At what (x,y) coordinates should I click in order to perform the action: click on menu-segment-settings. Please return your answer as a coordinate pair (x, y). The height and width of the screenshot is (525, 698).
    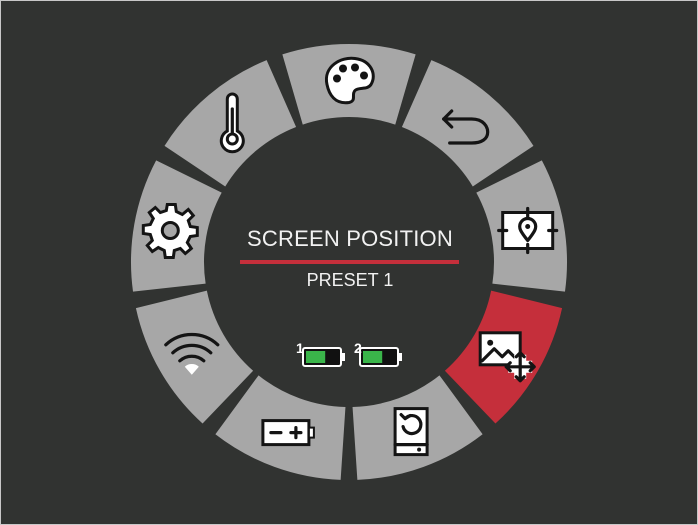
    Looking at the image, I should click on (176, 226).